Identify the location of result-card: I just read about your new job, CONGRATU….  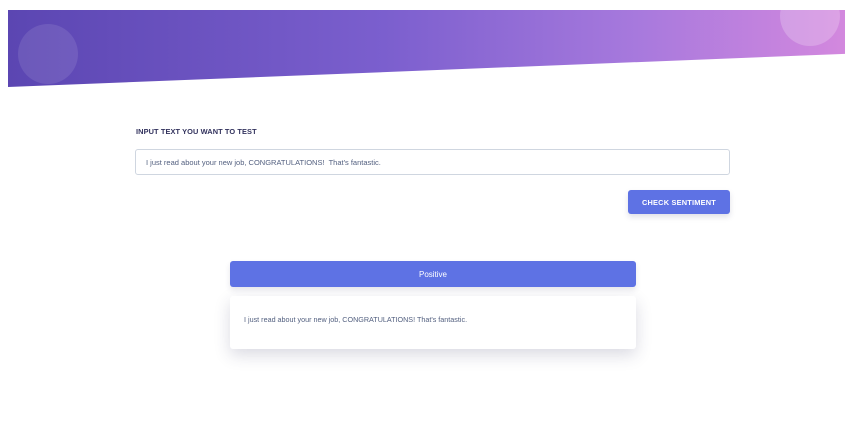
(433, 322).